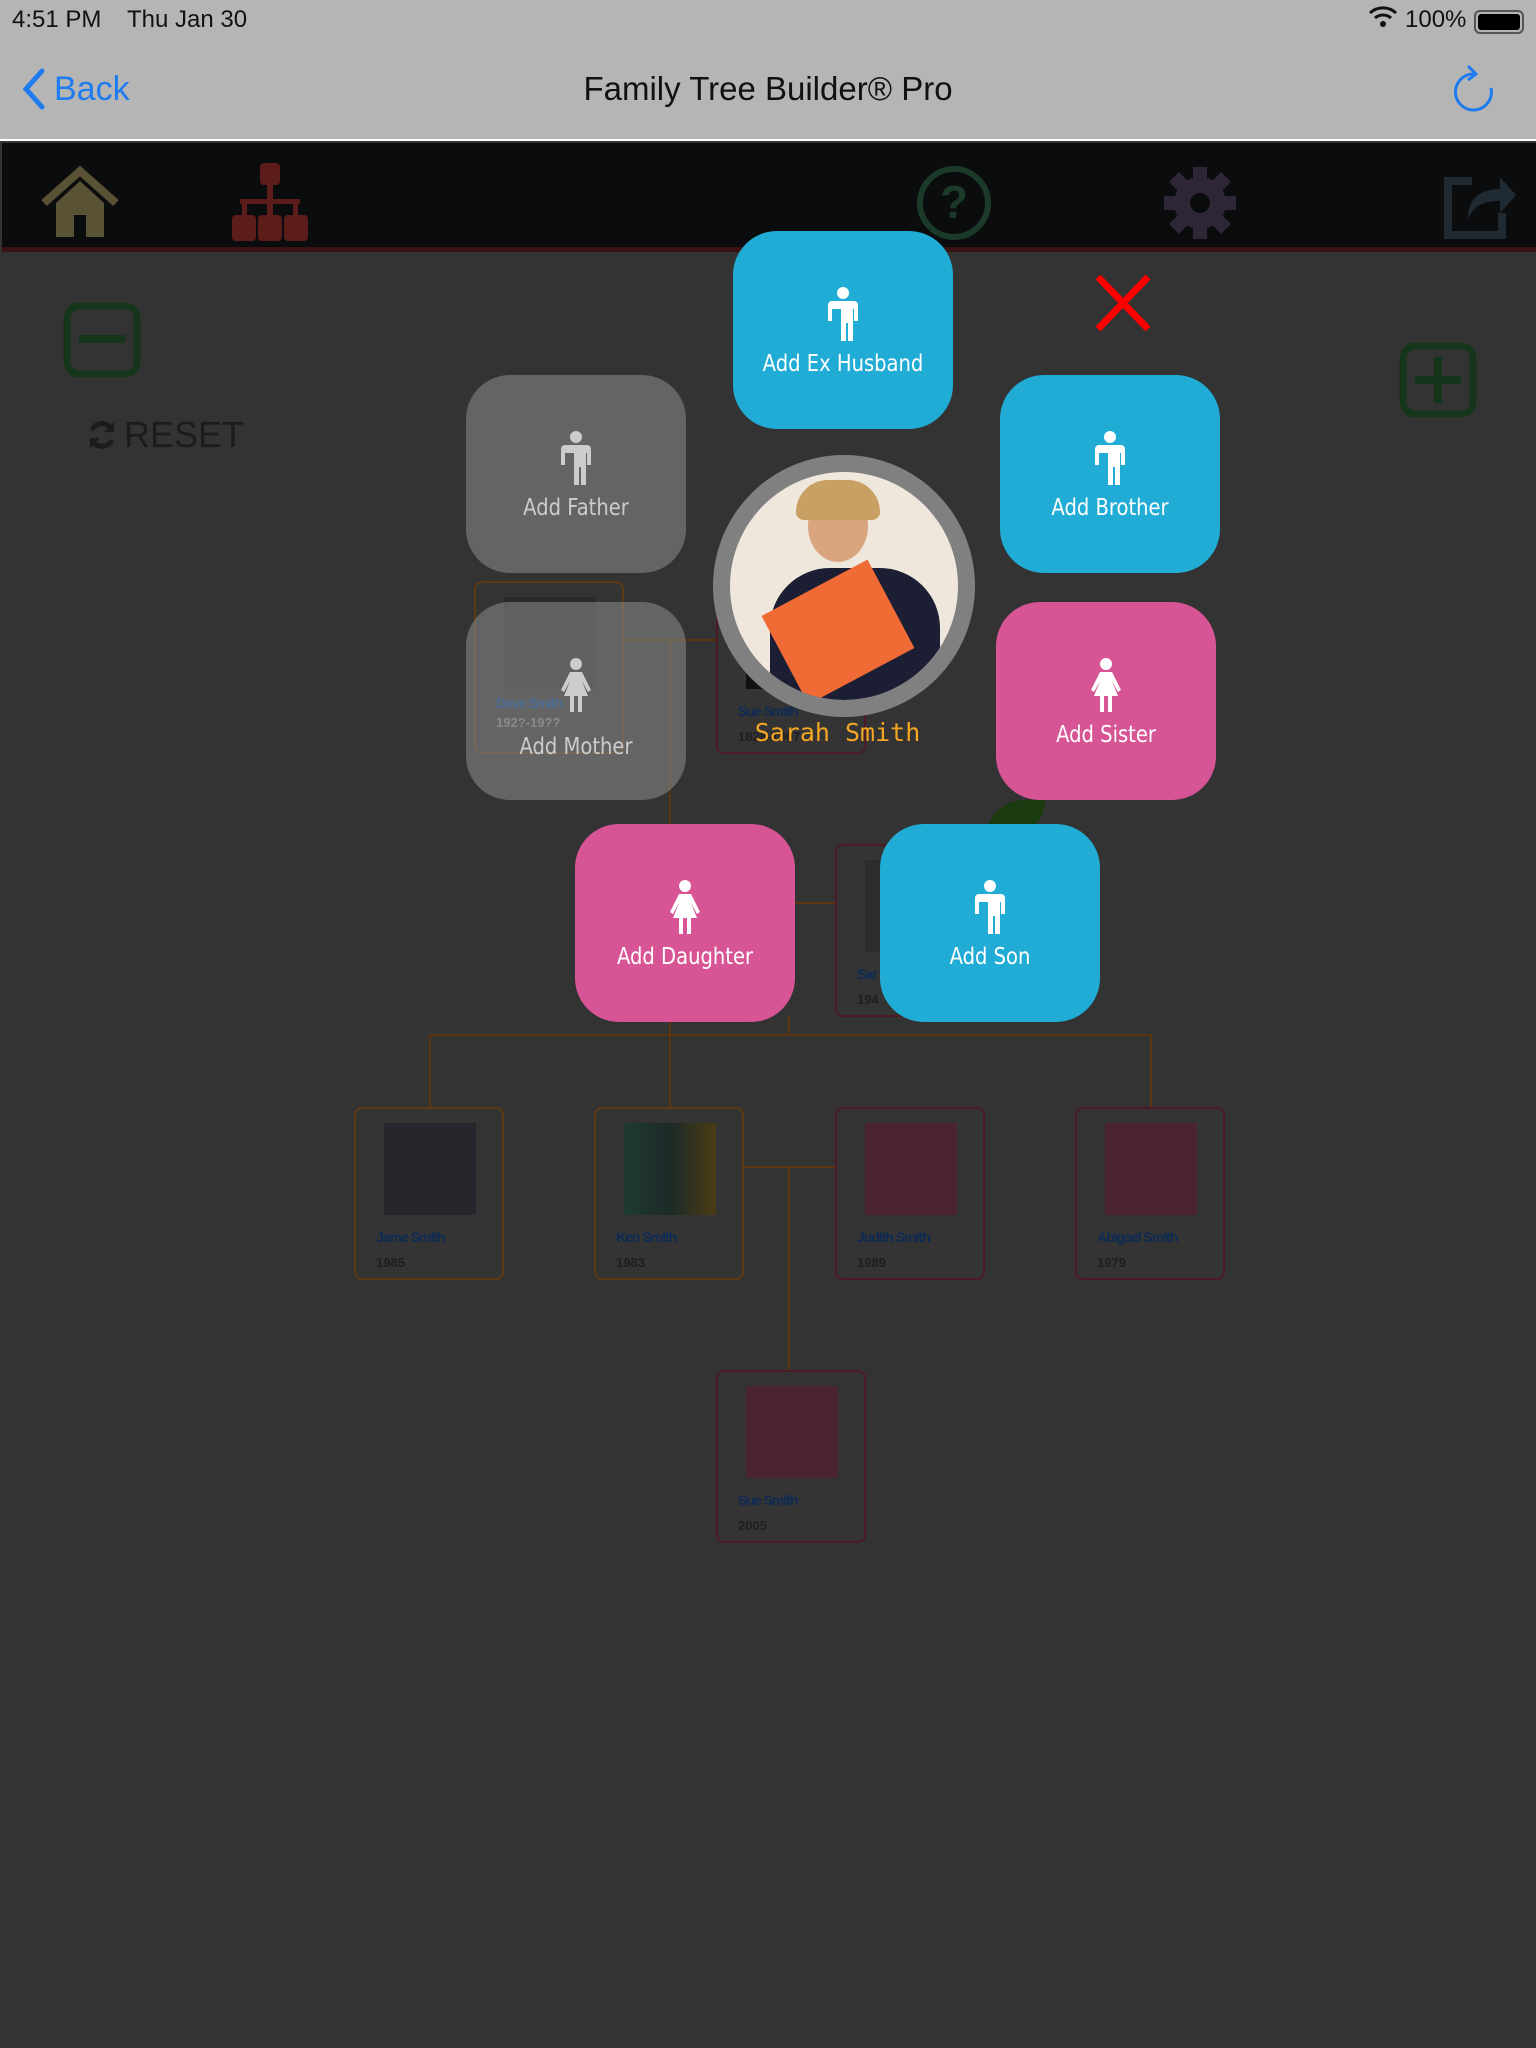 The height and width of the screenshot is (2048, 1536). Describe the element at coordinates (768, 88) in the screenshot. I see `page-title: Family Tree Builder® Pro` at that location.